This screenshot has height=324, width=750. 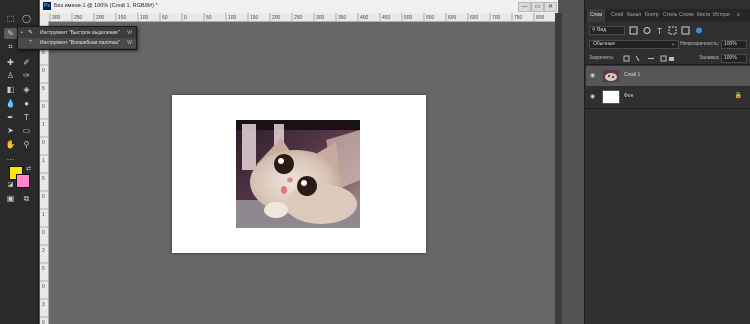 I want to click on ruler-tick-label: 600, so click(x=452, y=18).